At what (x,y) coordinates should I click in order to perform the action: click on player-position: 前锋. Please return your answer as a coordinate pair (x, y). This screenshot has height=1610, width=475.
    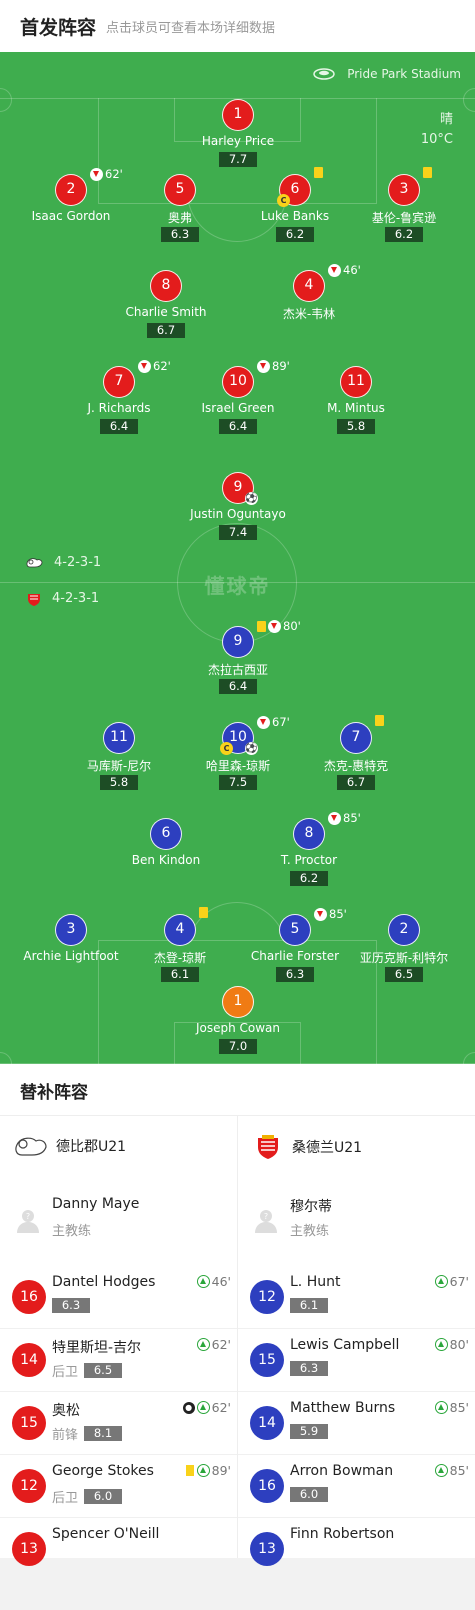
    Looking at the image, I should click on (65, 1435).